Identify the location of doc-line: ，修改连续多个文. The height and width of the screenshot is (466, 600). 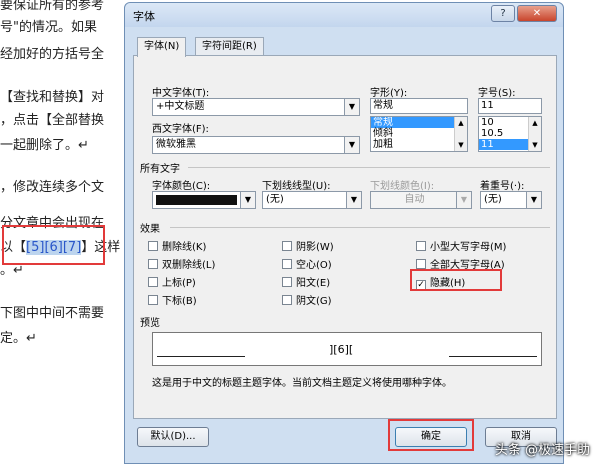
(52, 187).